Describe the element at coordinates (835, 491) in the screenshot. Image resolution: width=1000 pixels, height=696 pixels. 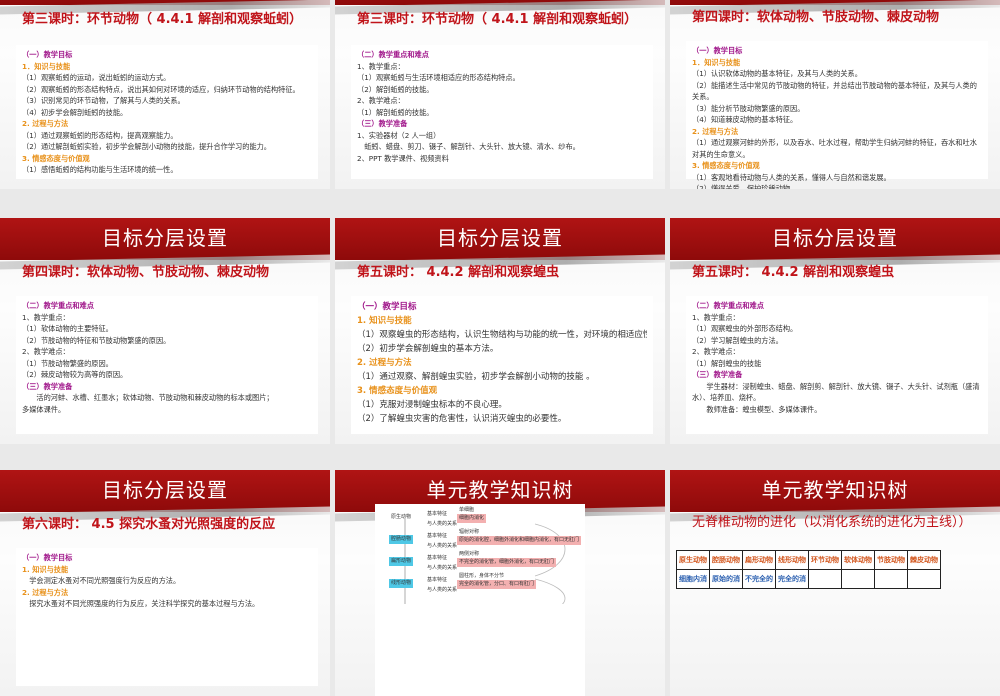
I see `slide-header: 单元教学知识树` at that location.